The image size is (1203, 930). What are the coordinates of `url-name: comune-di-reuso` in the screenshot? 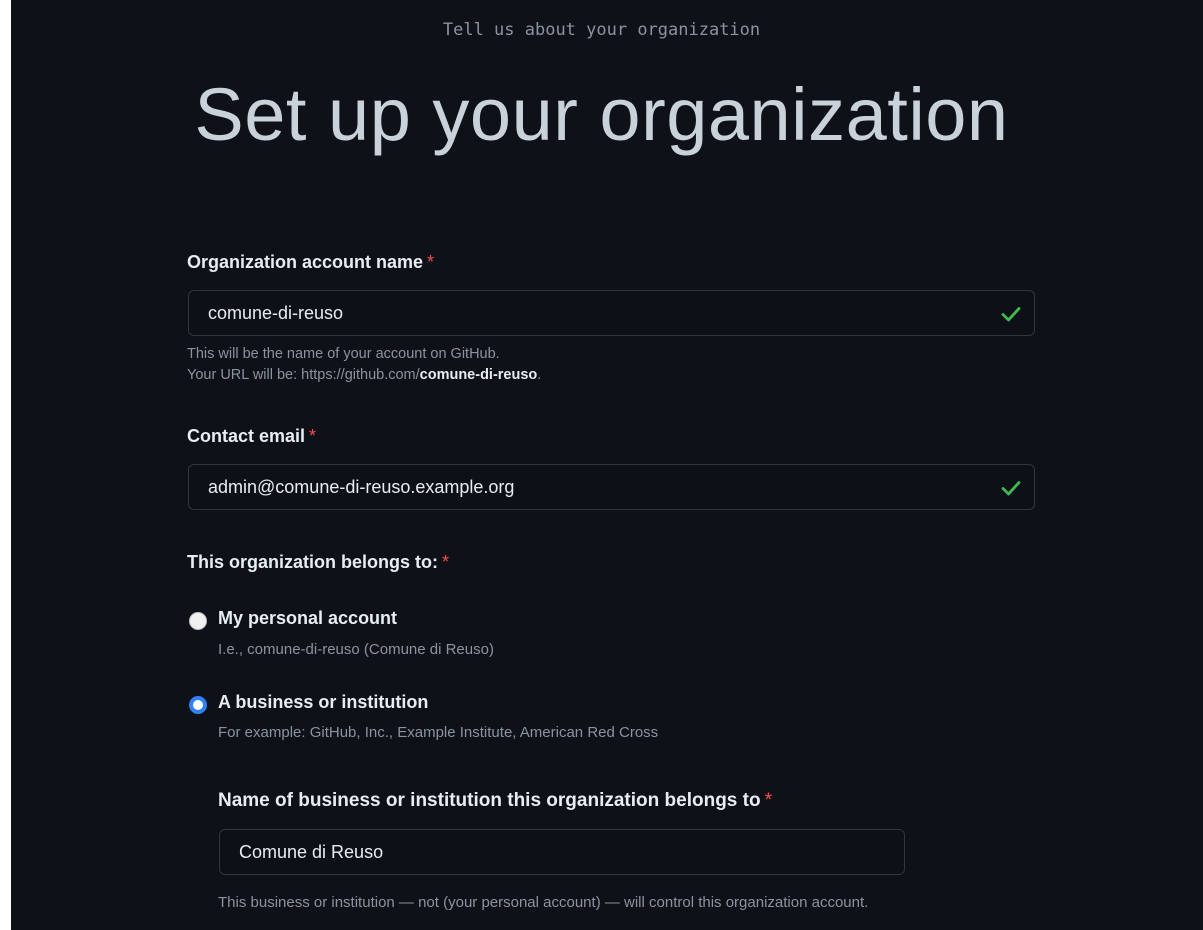 It's located at (478, 375).